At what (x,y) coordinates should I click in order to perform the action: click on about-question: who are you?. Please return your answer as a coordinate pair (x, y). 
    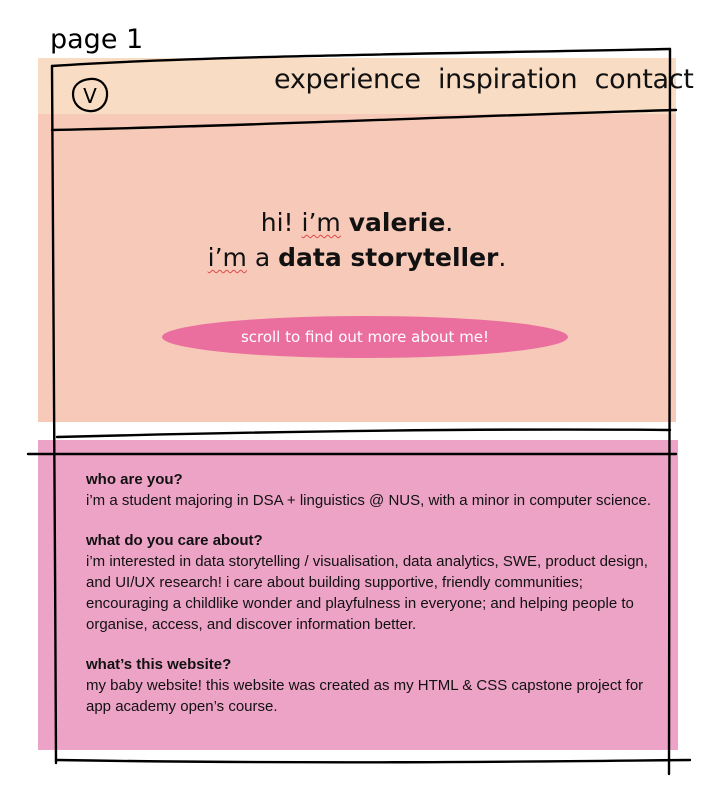
    Looking at the image, I should click on (134, 479).